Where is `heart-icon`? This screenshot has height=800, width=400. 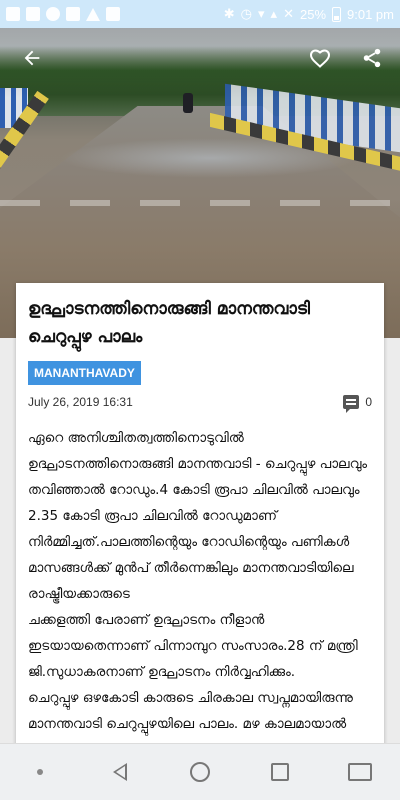
heart-icon is located at coordinates (320, 58).